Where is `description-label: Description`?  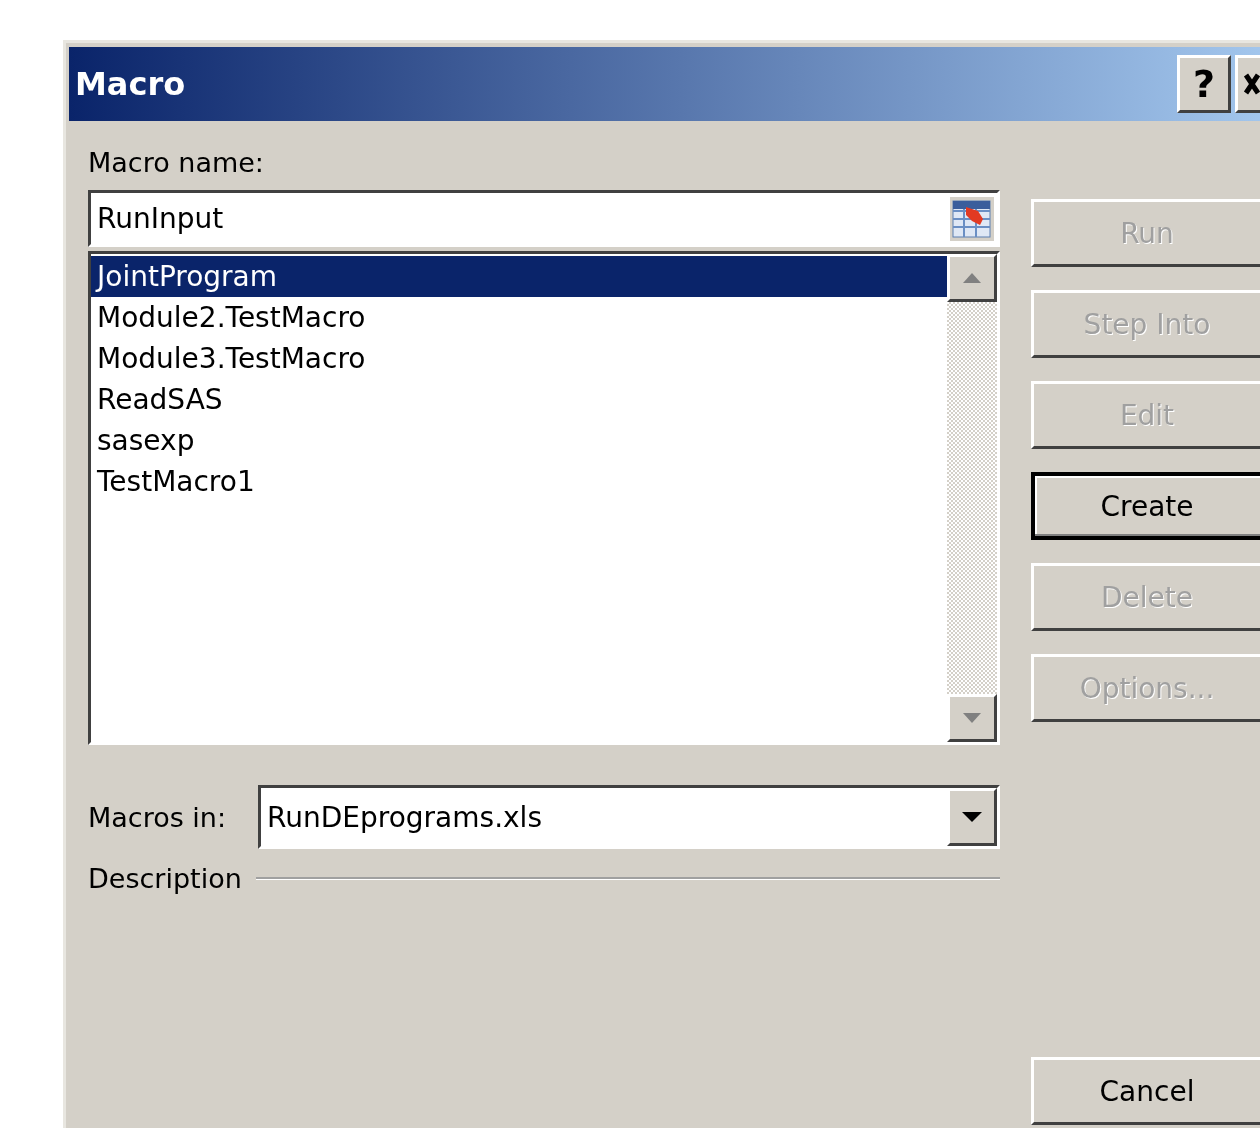 description-label: Description is located at coordinates (165, 878).